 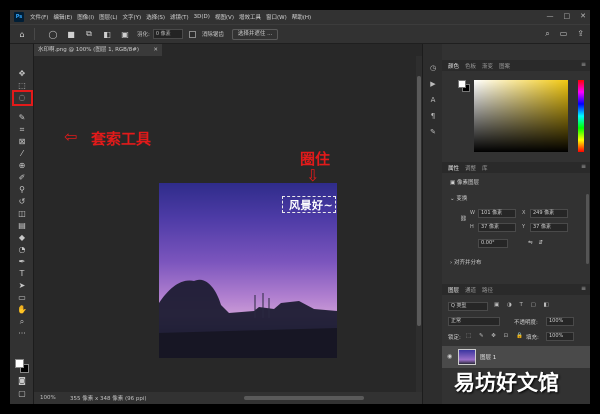 I want to click on healing-tool-icon: ⊕, so click(x=22, y=166).